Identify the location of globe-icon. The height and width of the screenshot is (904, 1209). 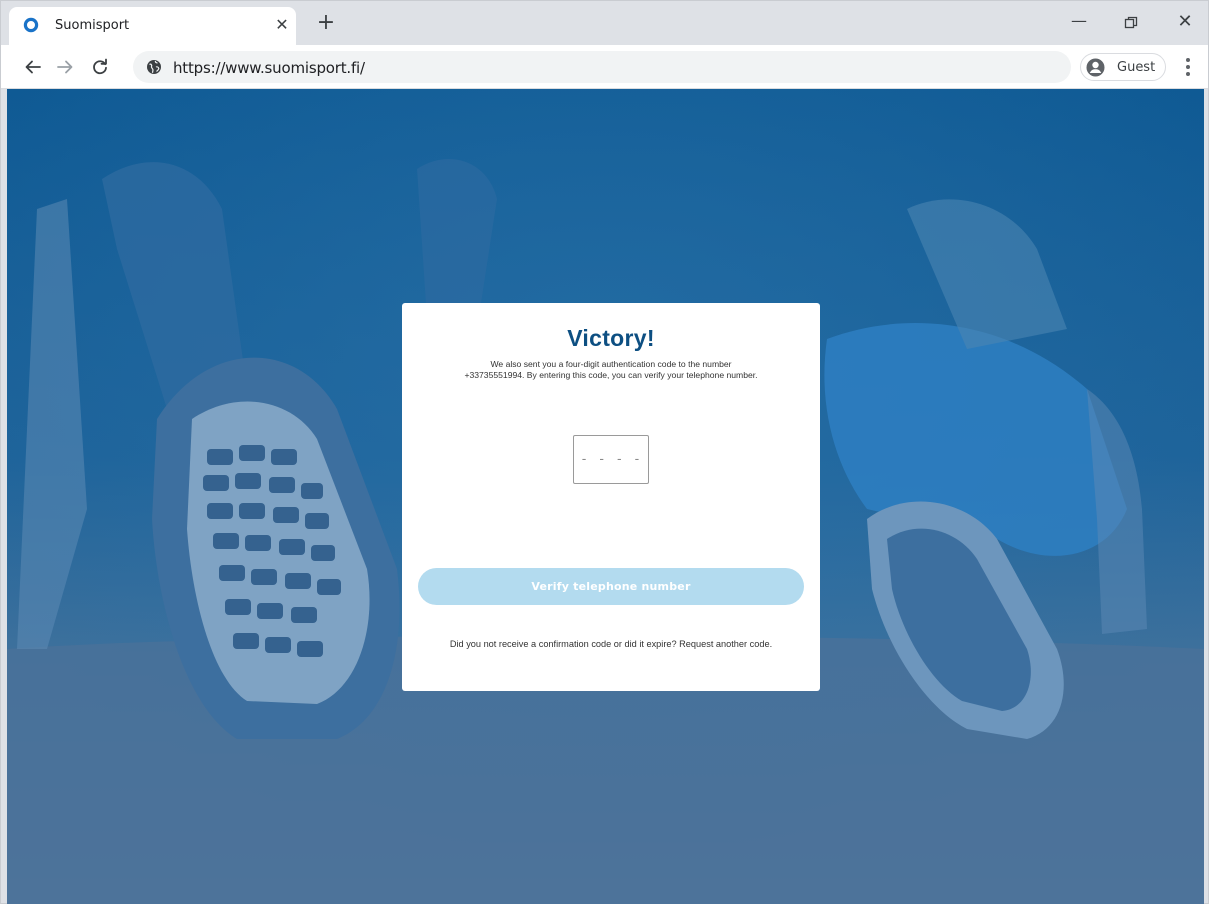
(154, 67).